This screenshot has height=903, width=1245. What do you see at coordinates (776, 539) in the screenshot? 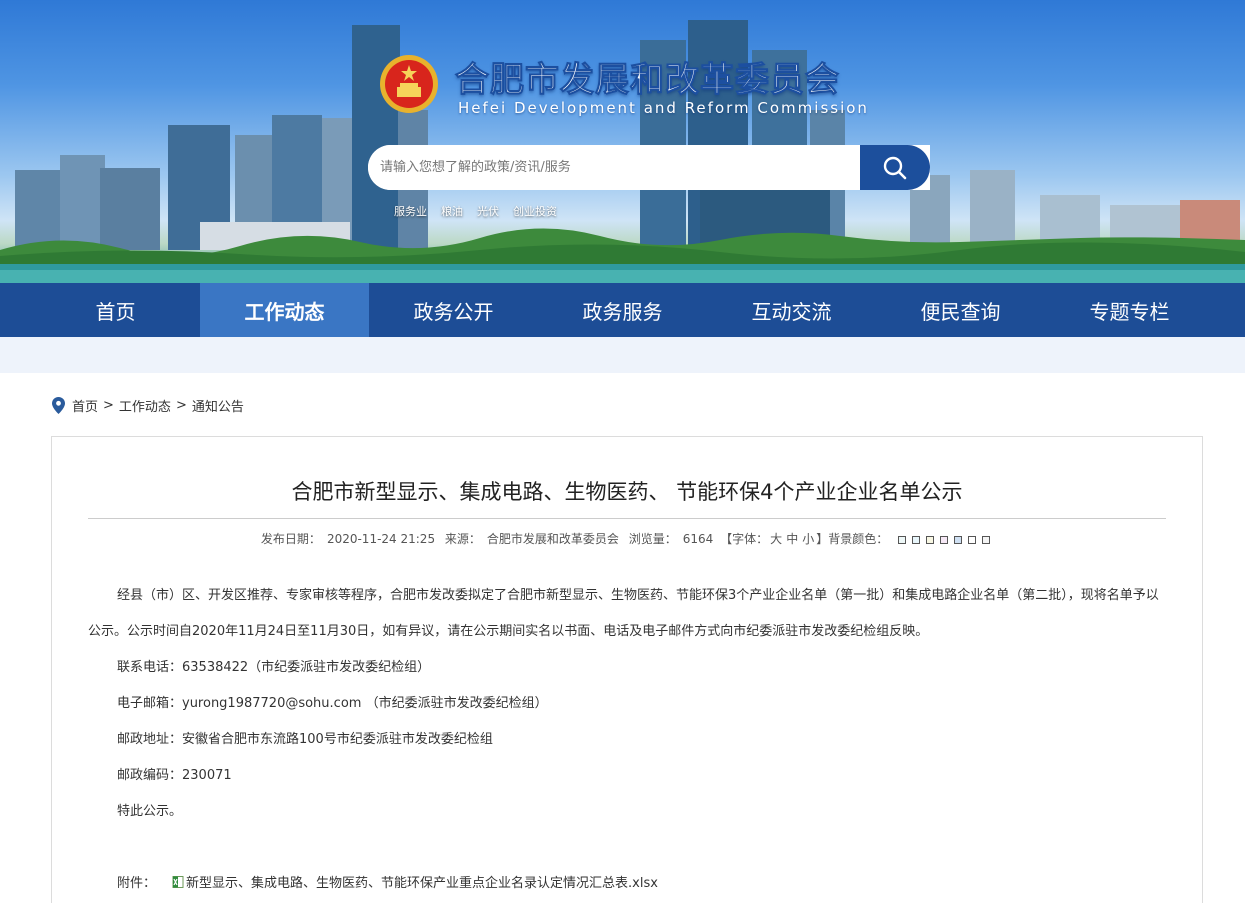
I see `font-size-large: 大` at bounding box center [776, 539].